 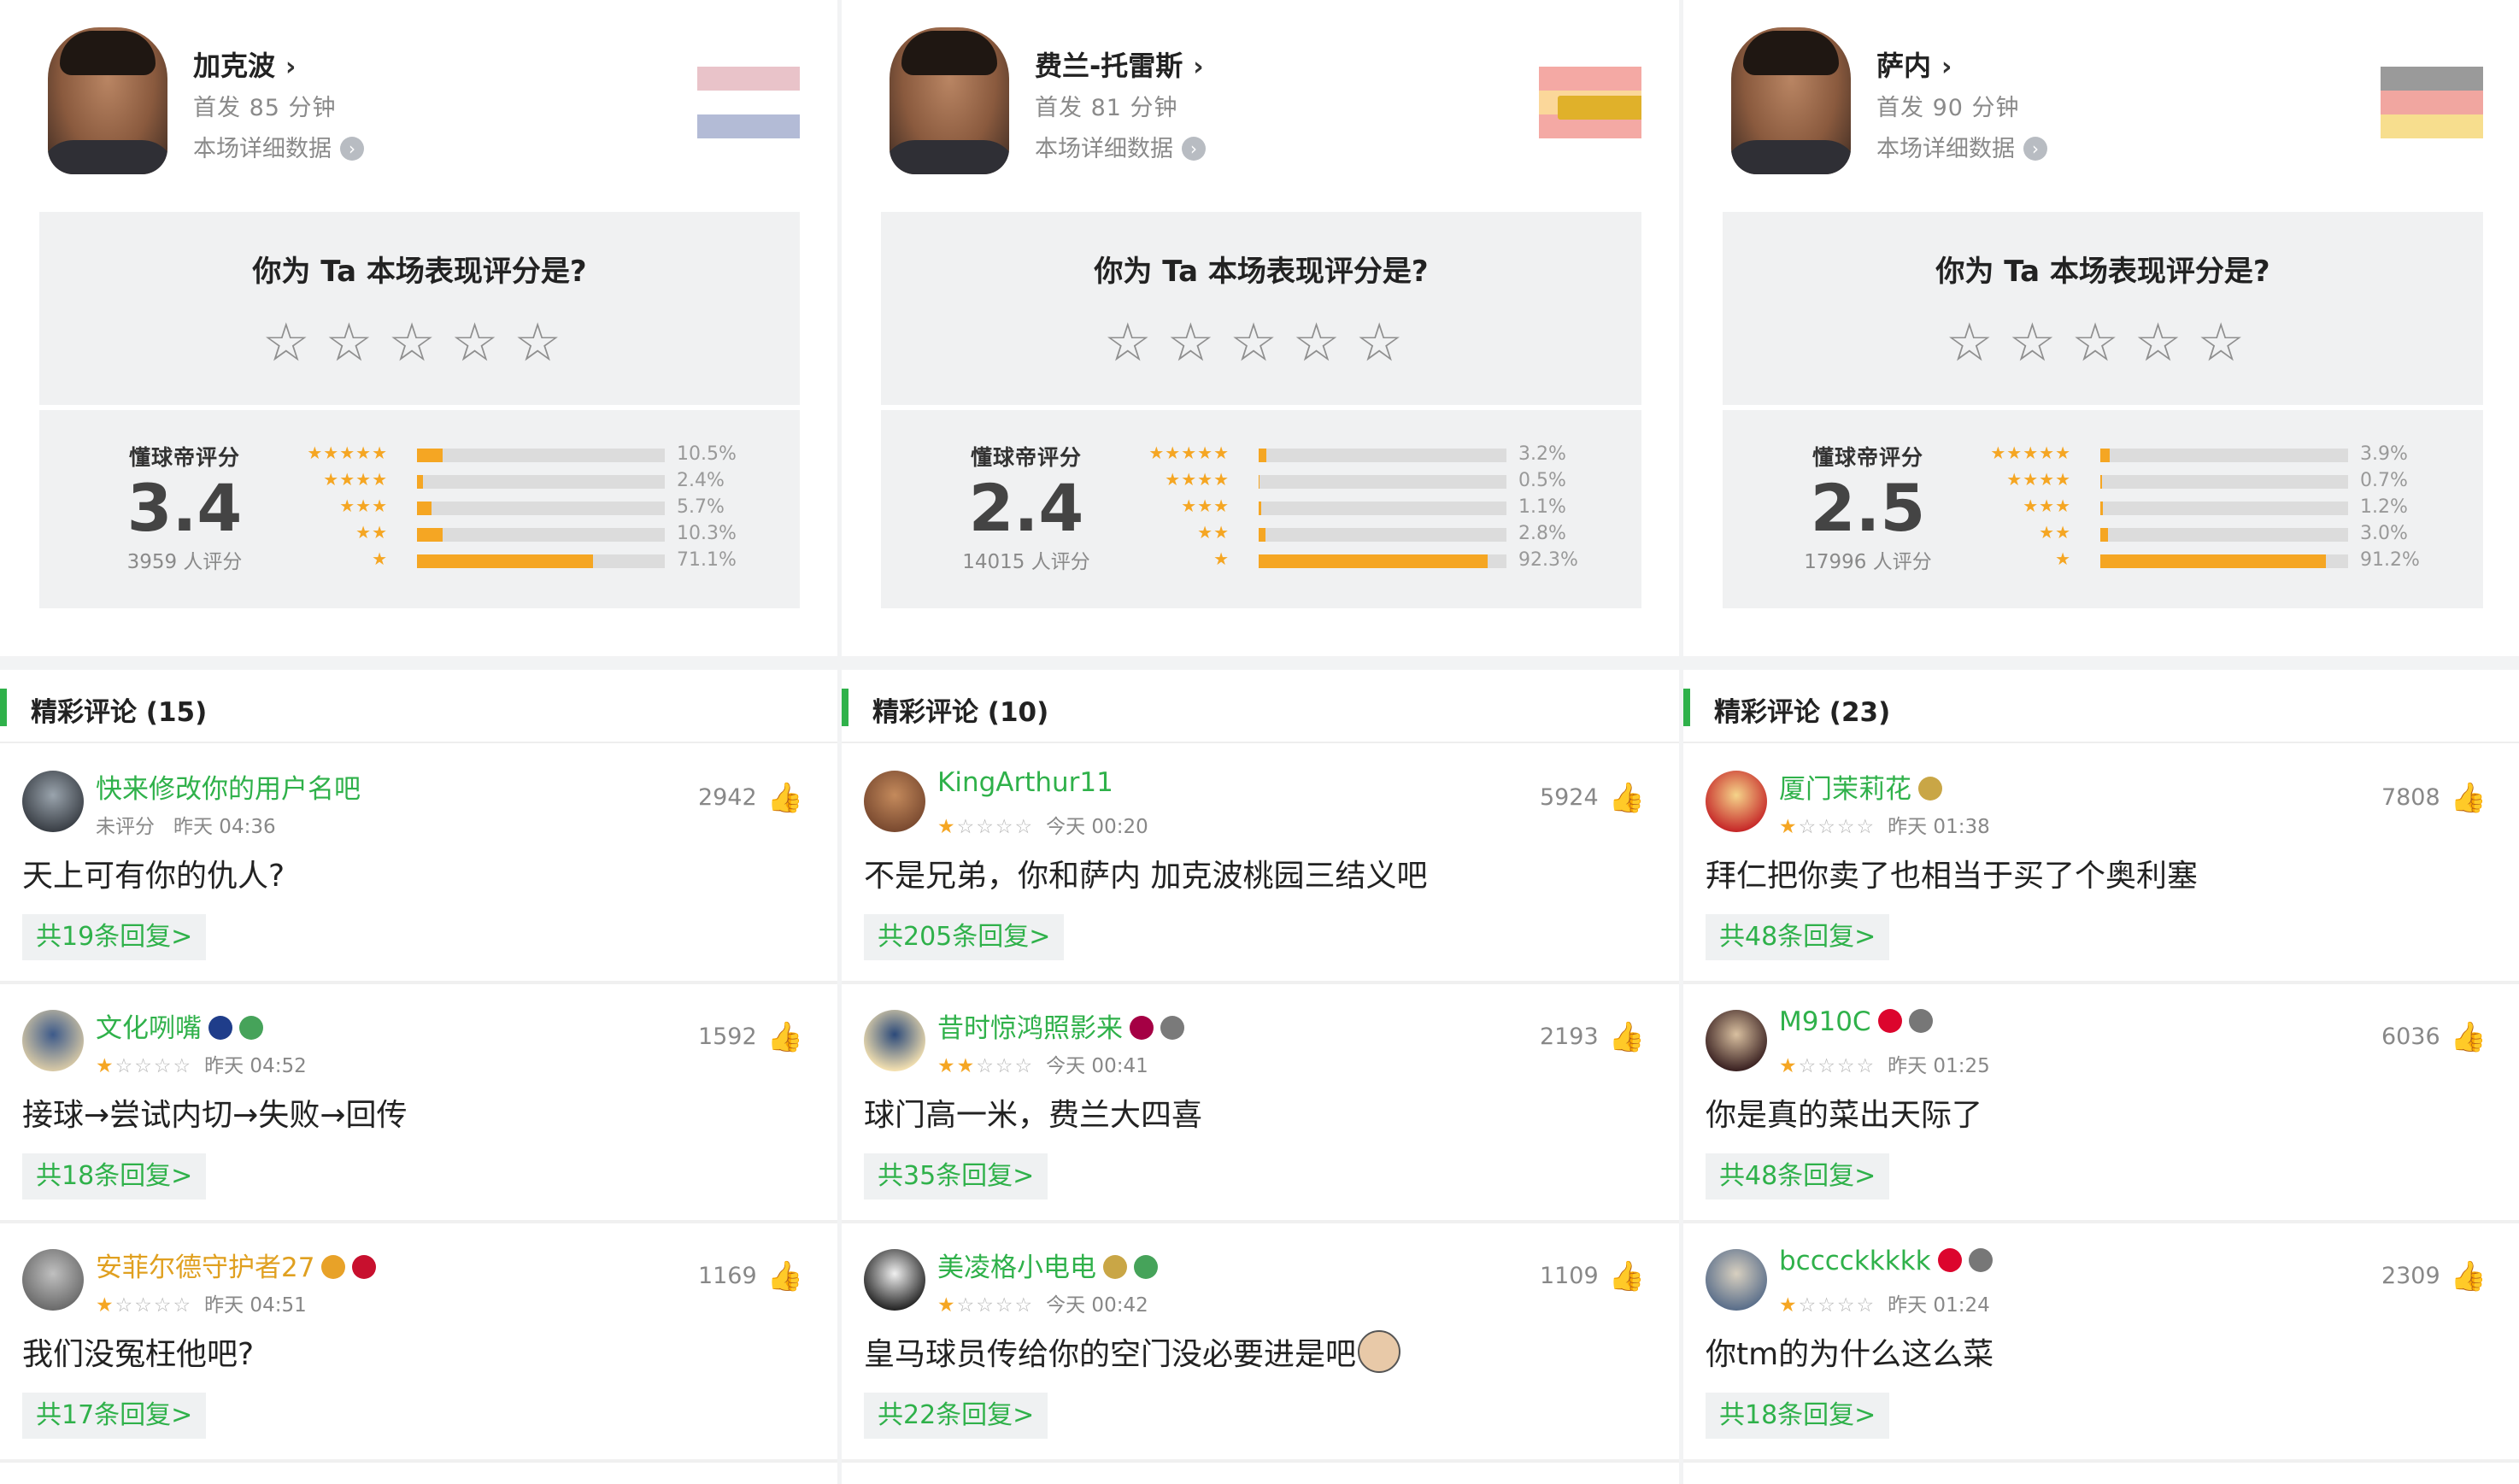 What do you see at coordinates (1860, 786) in the screenshot?
I see `commenter-name-row: 厦门茉莉花` at bounding box center [1860, 786].